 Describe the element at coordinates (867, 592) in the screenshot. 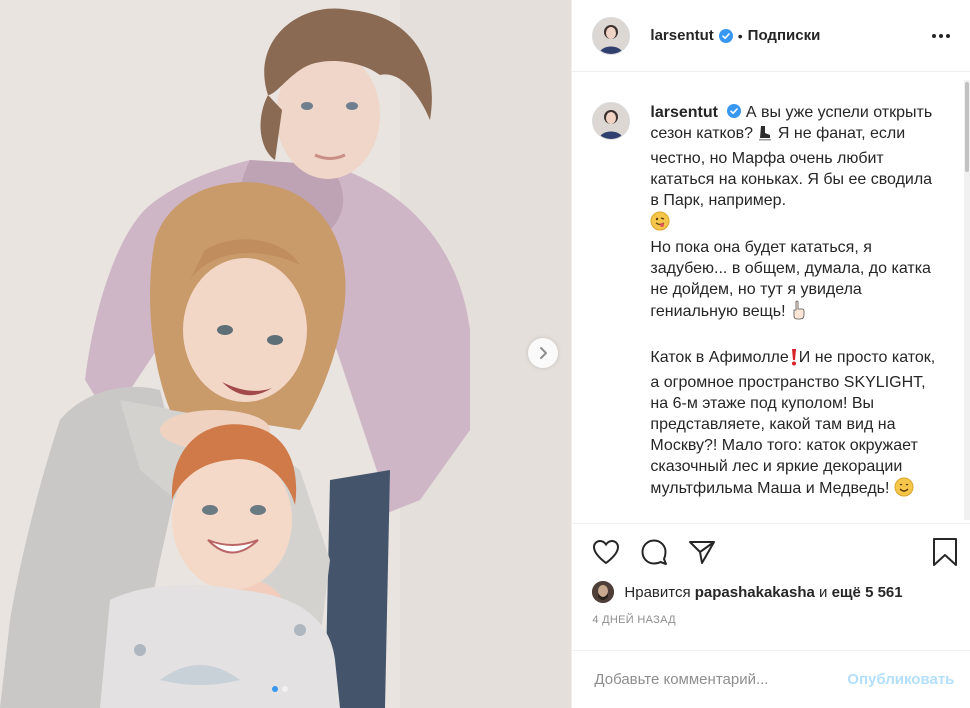

I see `likes-count: ещё 5 561` at that location.